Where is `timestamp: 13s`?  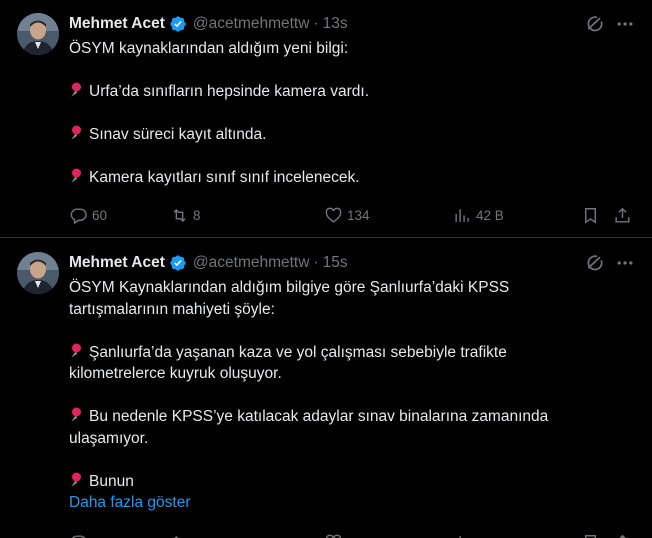
timestamp: 13s is located at coordinates (335, 24).